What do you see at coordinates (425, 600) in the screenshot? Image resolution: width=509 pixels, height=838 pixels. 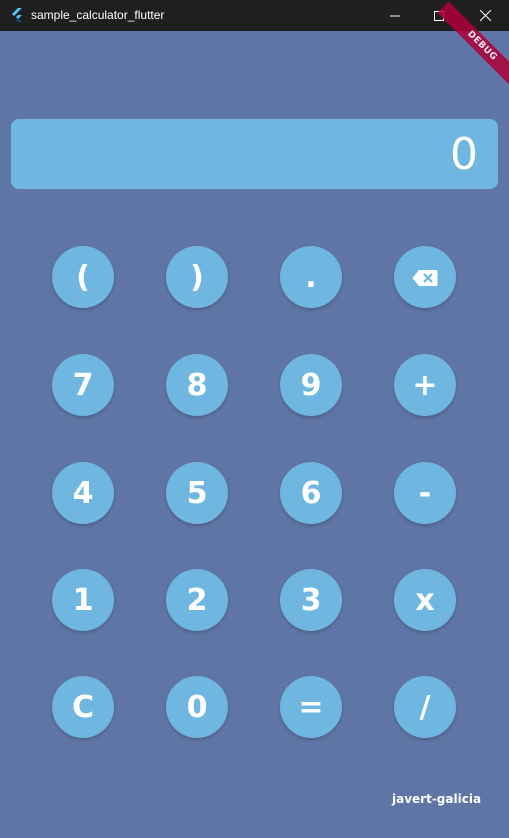 I see `multiply-button: x` at bounding box center [425, 600].